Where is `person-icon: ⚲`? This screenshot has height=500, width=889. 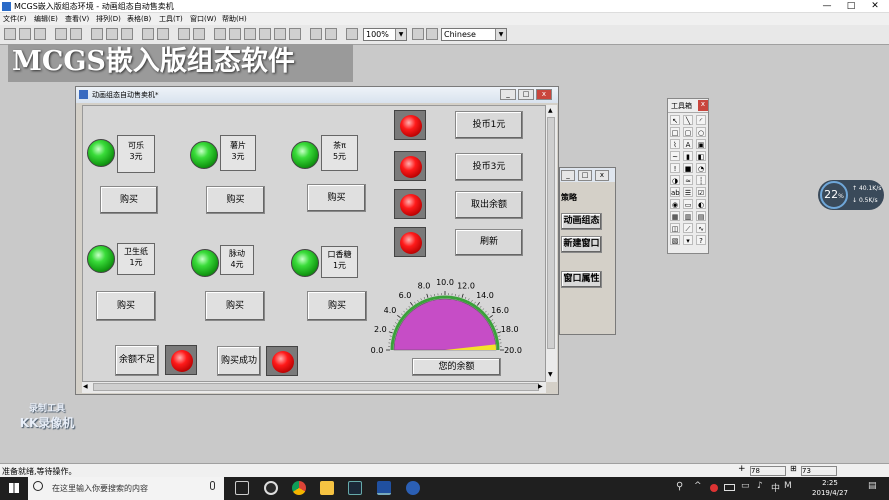 person-icon: ⚲ is located at coordinates (679, 486).